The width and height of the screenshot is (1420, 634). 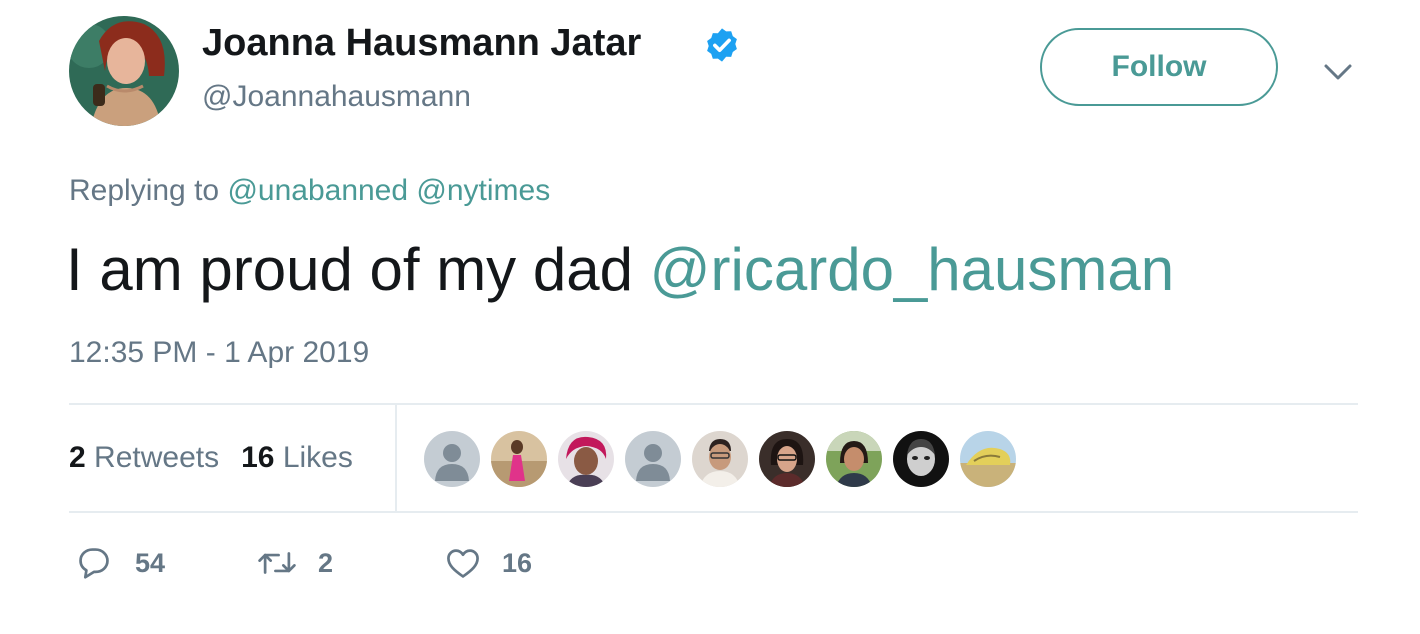 I want to click on tweet-text-body: I am proud of my dad, so click(x=349, y=269).